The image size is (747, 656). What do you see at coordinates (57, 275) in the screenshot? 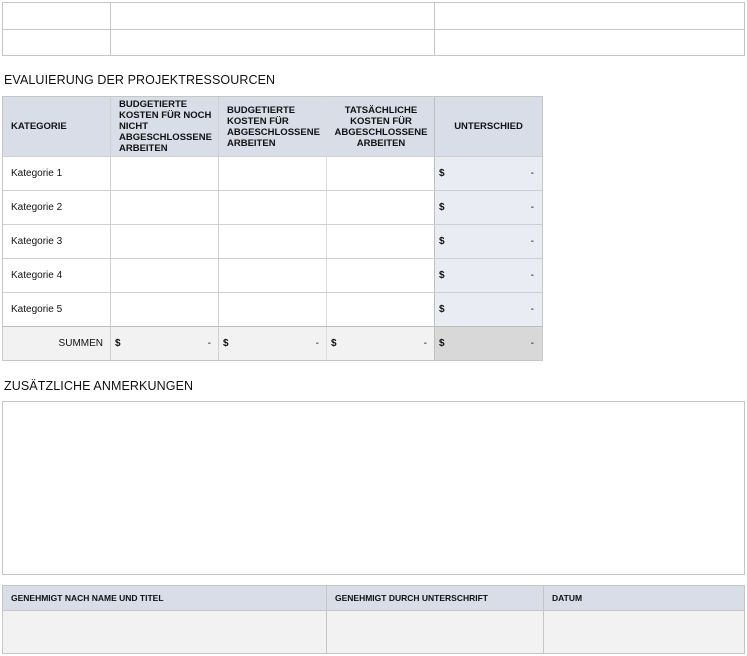
I see `row-label: Kategorie 4` at bounding box center [57, 275].